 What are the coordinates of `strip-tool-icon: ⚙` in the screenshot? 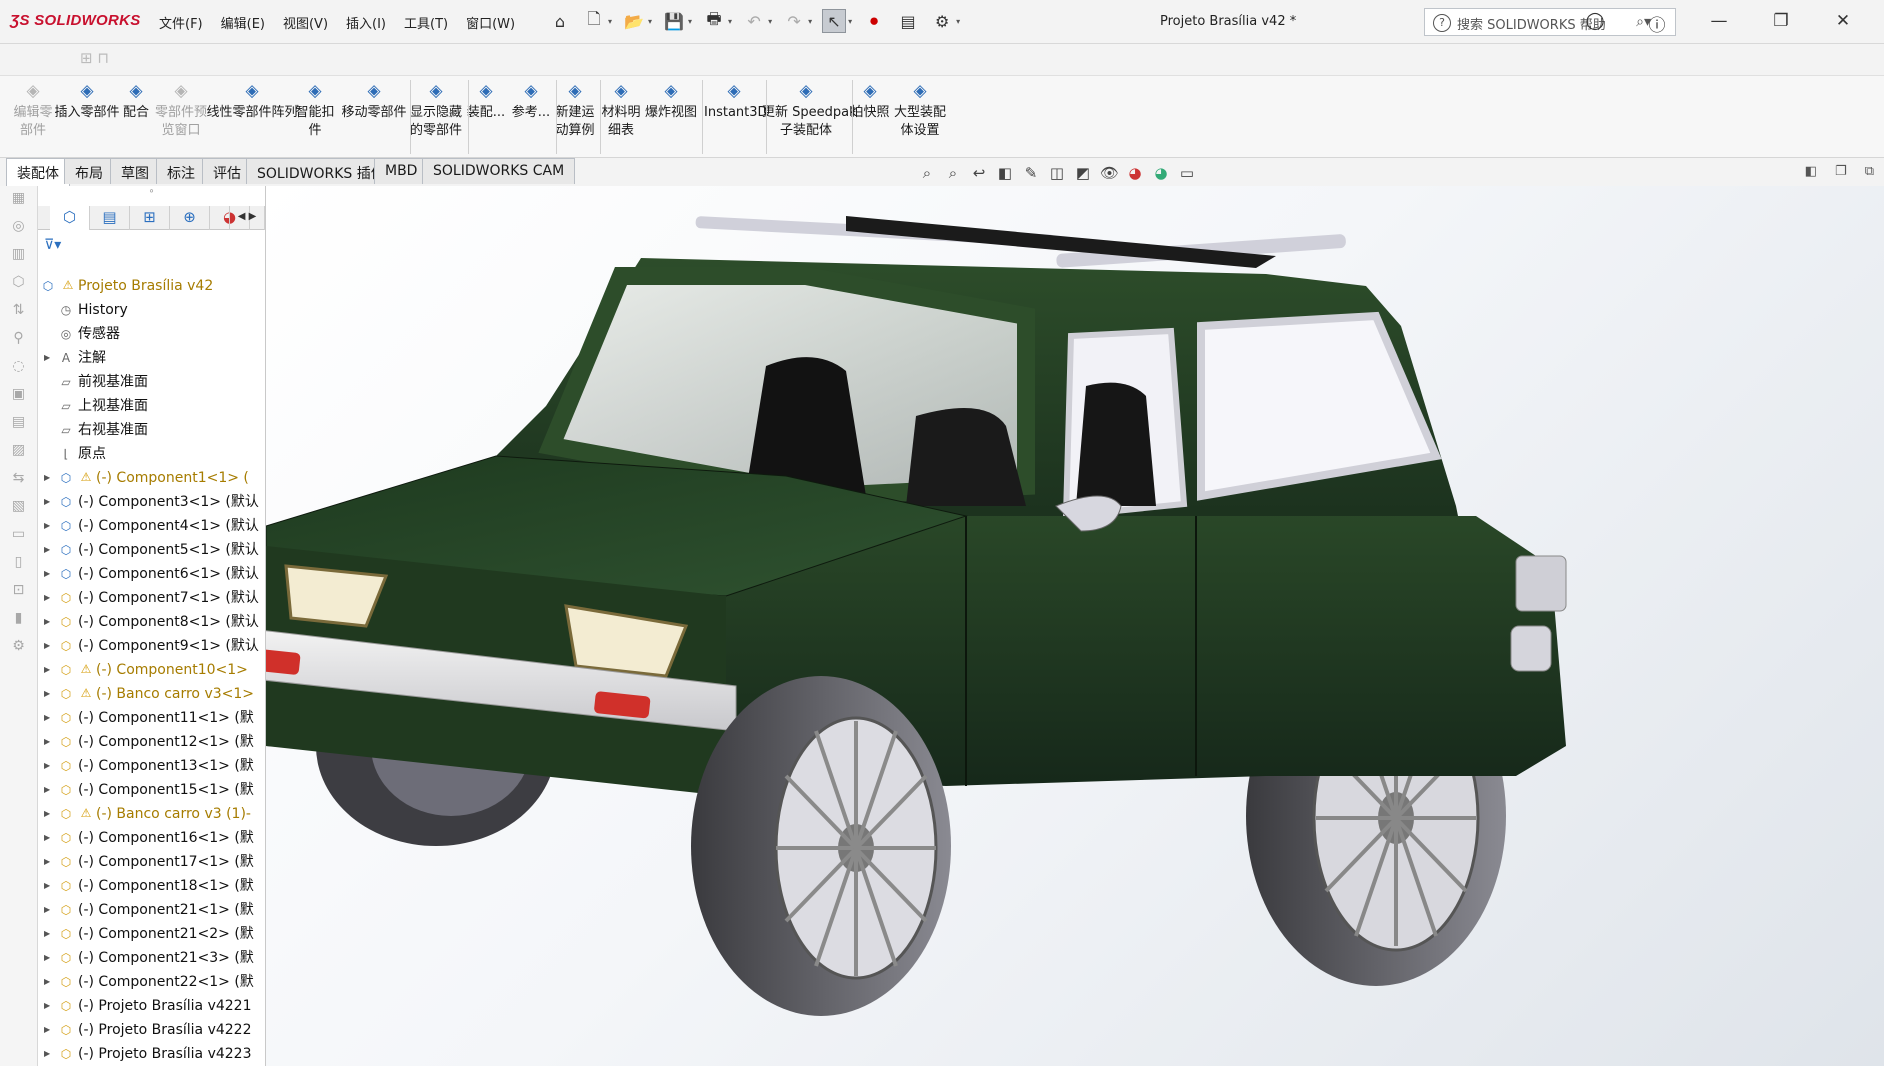 It's located at (18, 650).